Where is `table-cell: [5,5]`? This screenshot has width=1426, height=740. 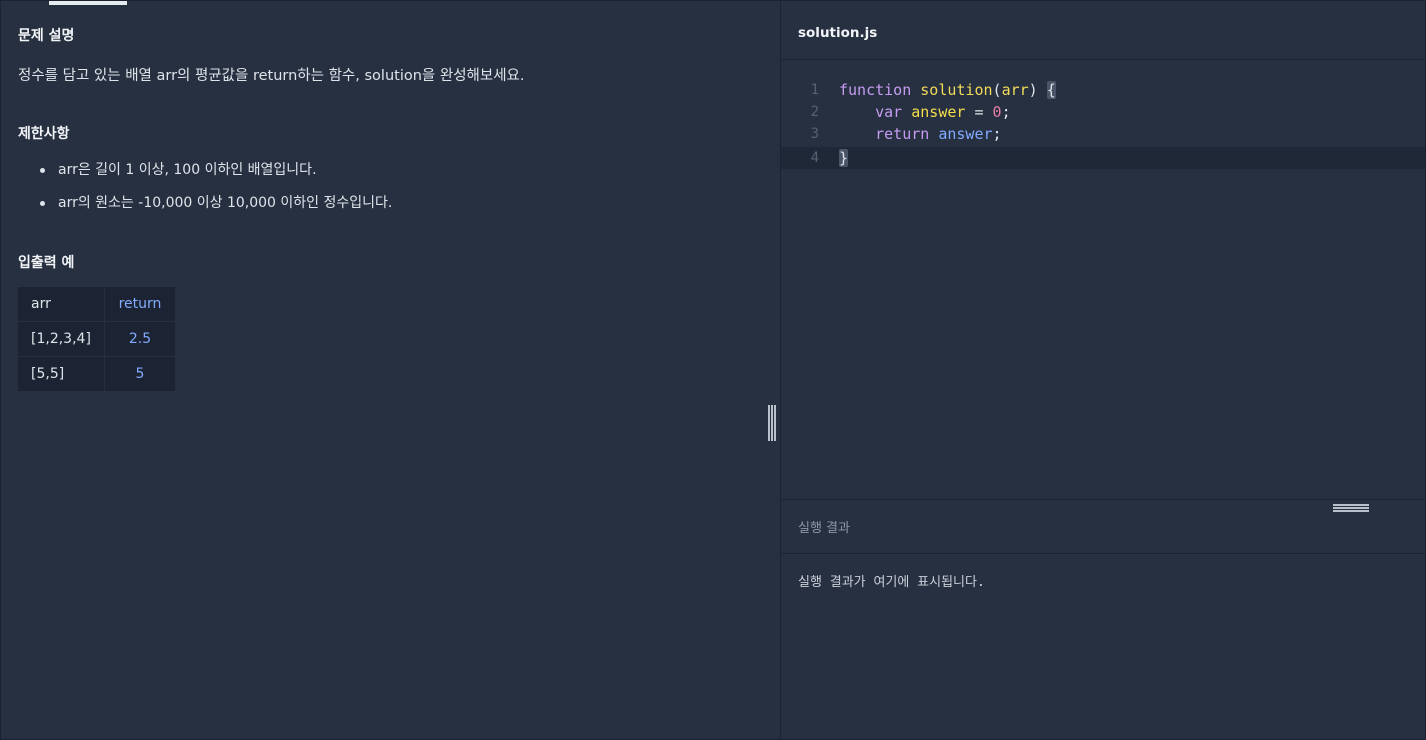 table-cell: [5,5] is located at coordinates (61, 373).